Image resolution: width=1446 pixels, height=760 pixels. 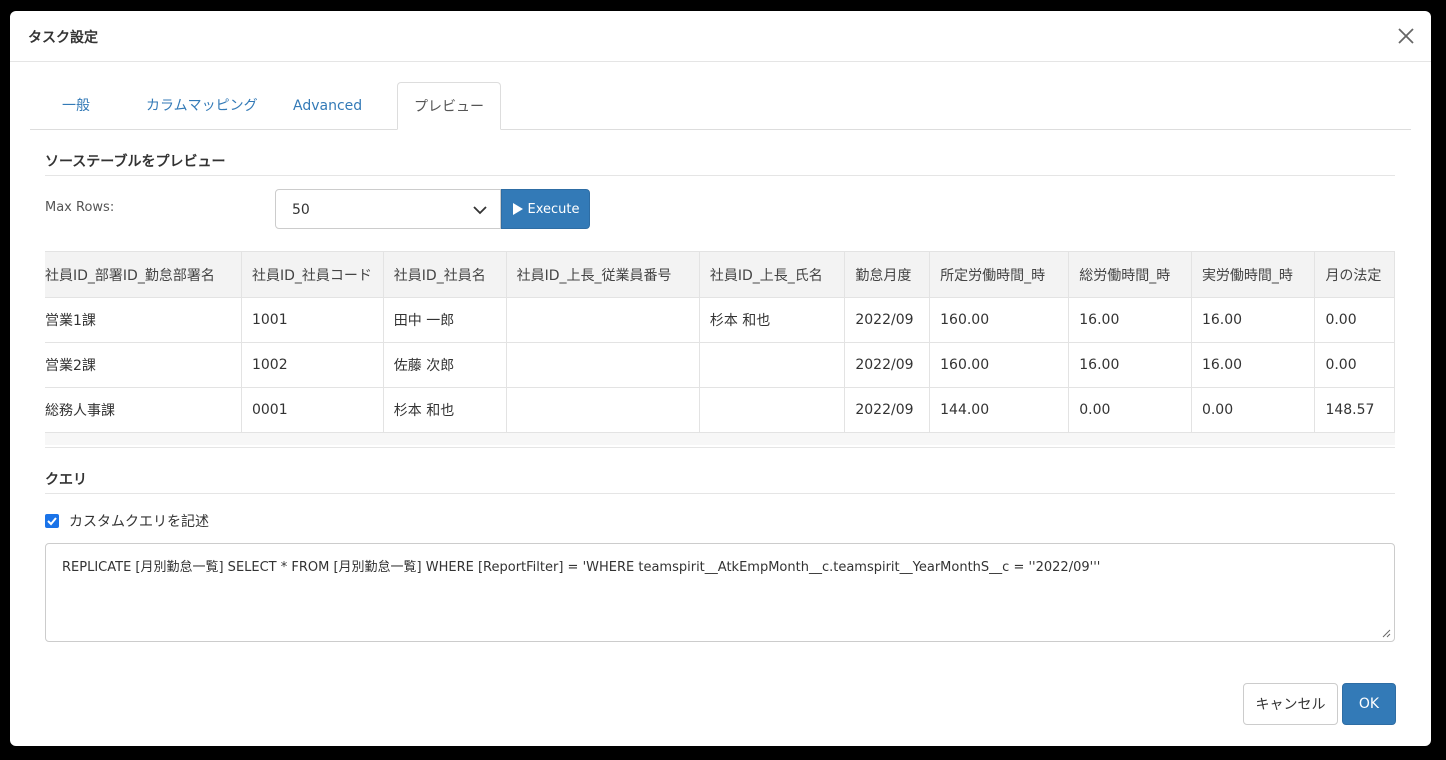 I want to click on column-header: 実労働時間_時, so click(x=1253, y=274).